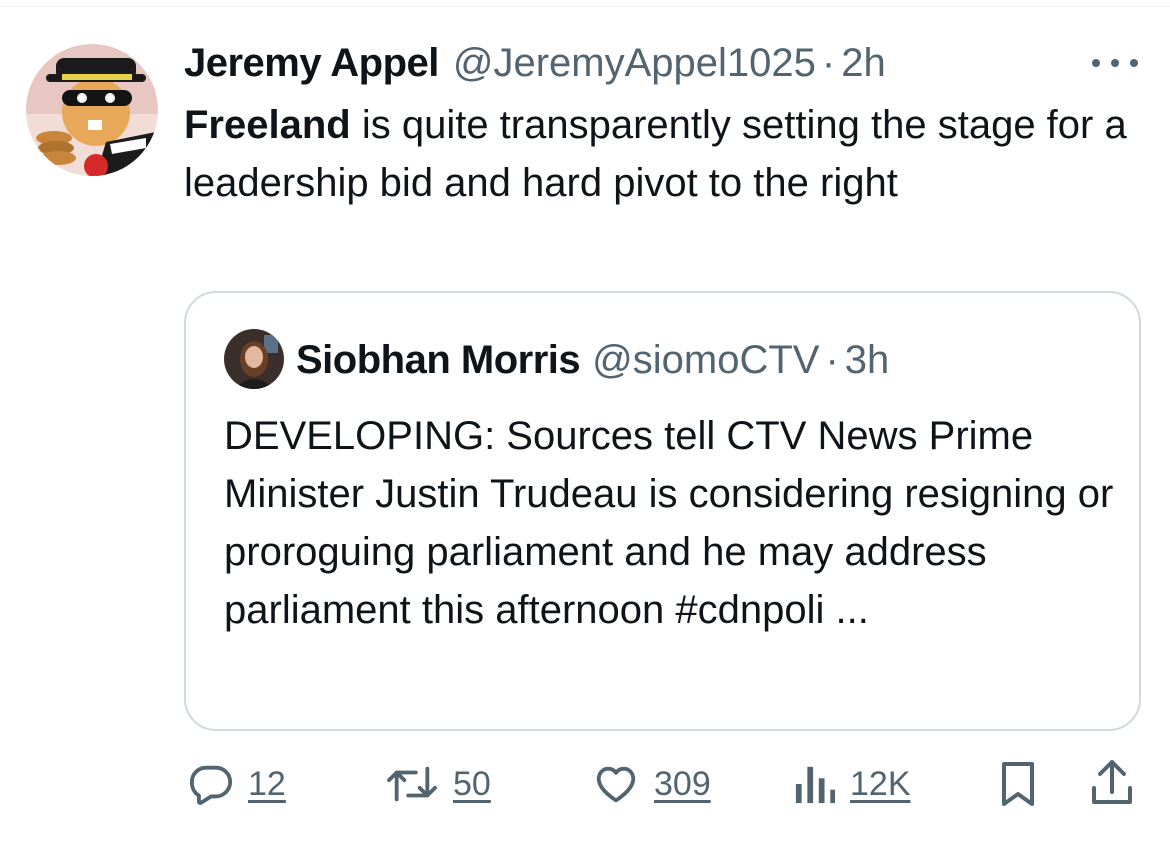 The height and width of the screenshot is (845, 1170). Describe the element at coordinates (267, 125) in the screenshot. I see `tweet-text-bold: Freeland` at that location.